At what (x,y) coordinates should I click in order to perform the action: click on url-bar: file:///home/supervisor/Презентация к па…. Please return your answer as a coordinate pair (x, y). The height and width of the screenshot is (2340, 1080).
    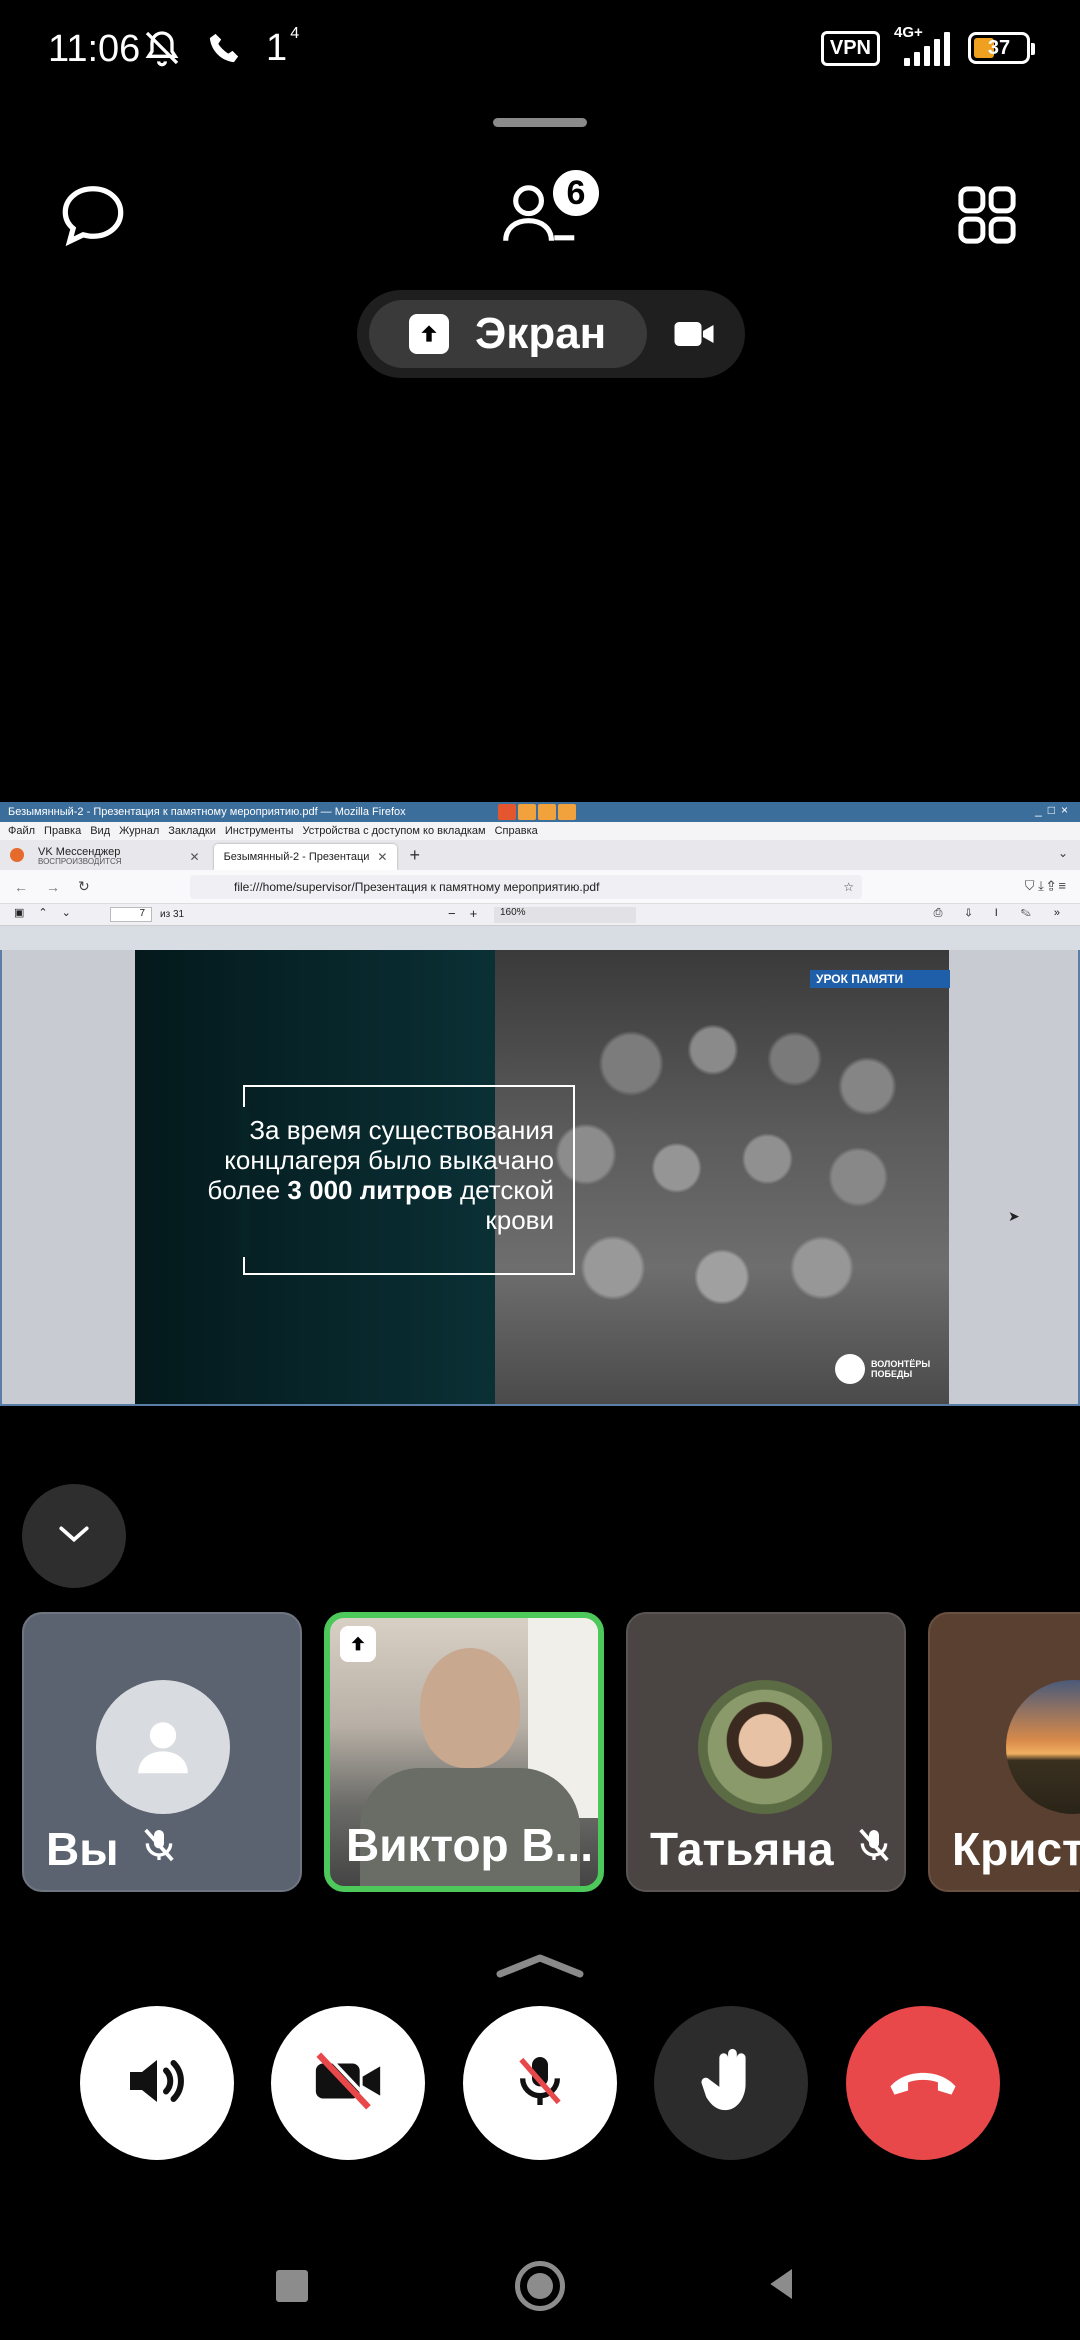
    Looking at the image, I should click on (526, 887).